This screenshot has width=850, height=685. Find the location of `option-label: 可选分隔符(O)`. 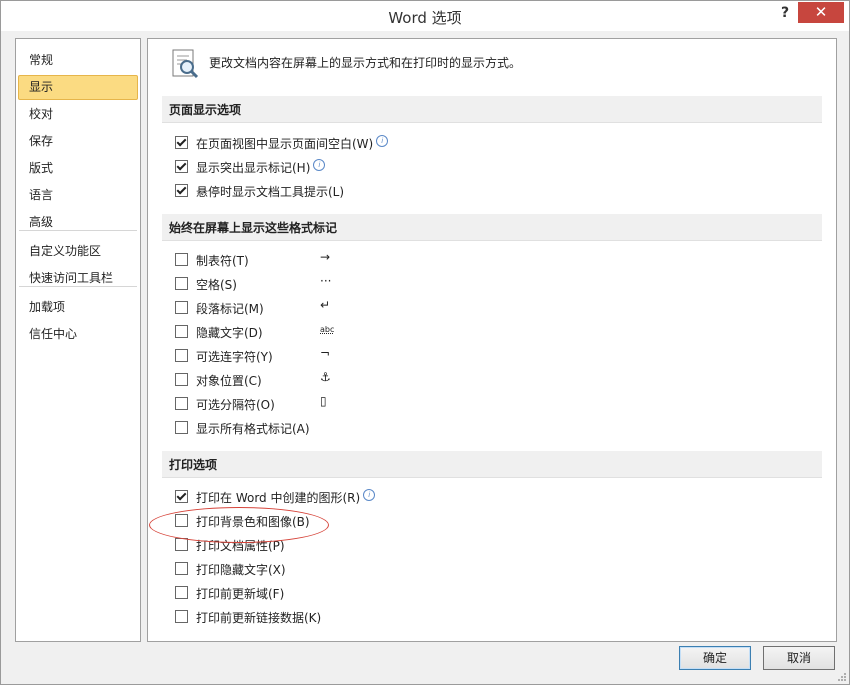

option-label: 可选分隔符(O) is located at coordinates (235, 405).